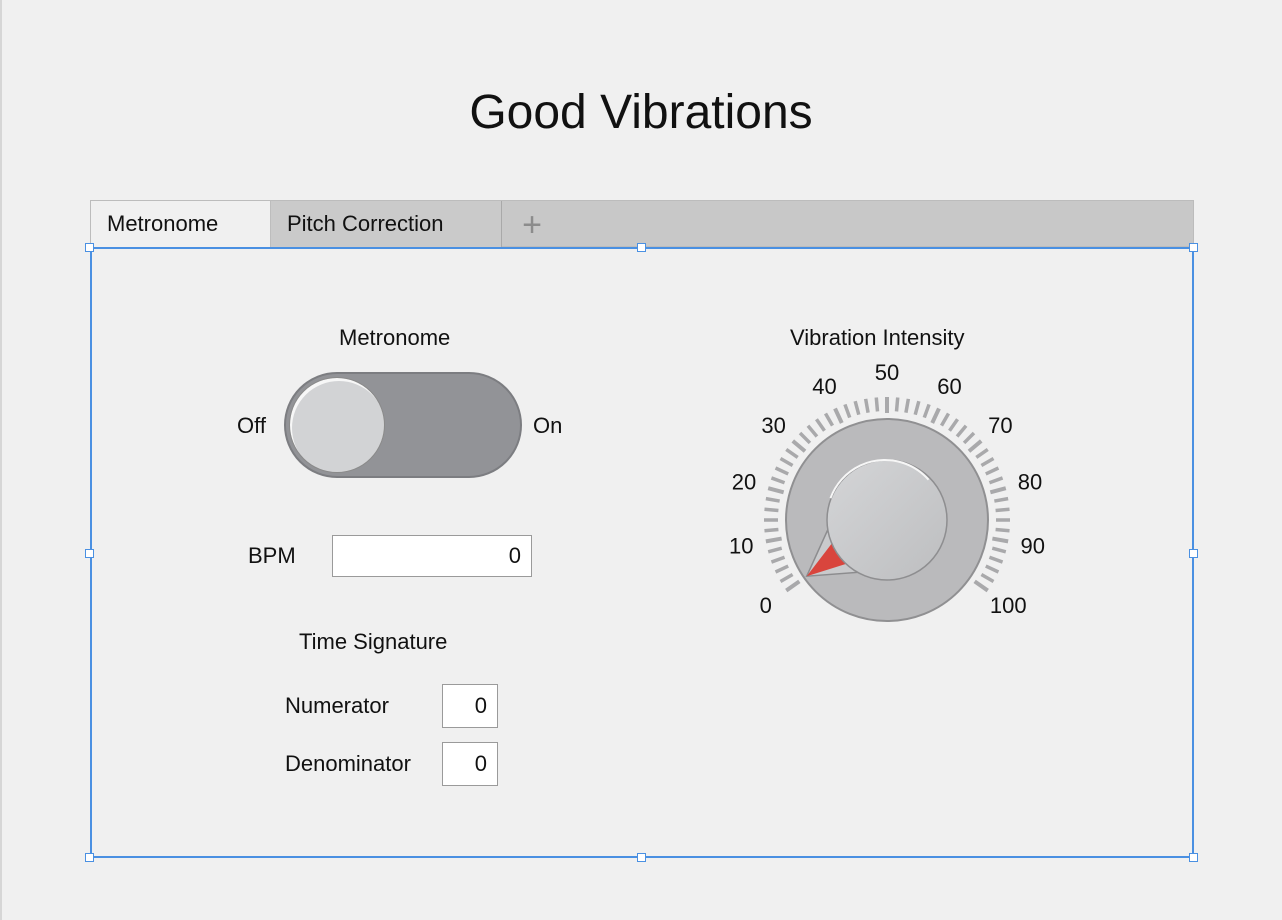  I want to click on resize-handle-bottom-right, so click(1193, 857).